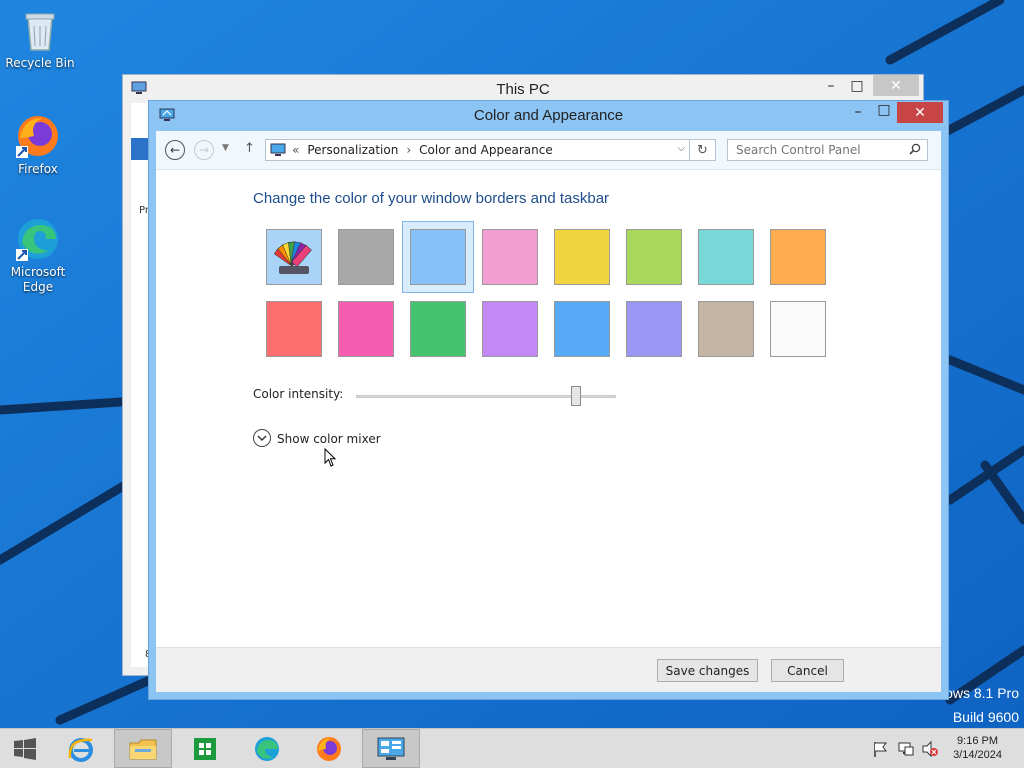 The image size is (1024, 768). What do you see at coordinates (807, 670) in the screenshot?
I see `cancel-button: Cancel` at bounding box center [807, 670].